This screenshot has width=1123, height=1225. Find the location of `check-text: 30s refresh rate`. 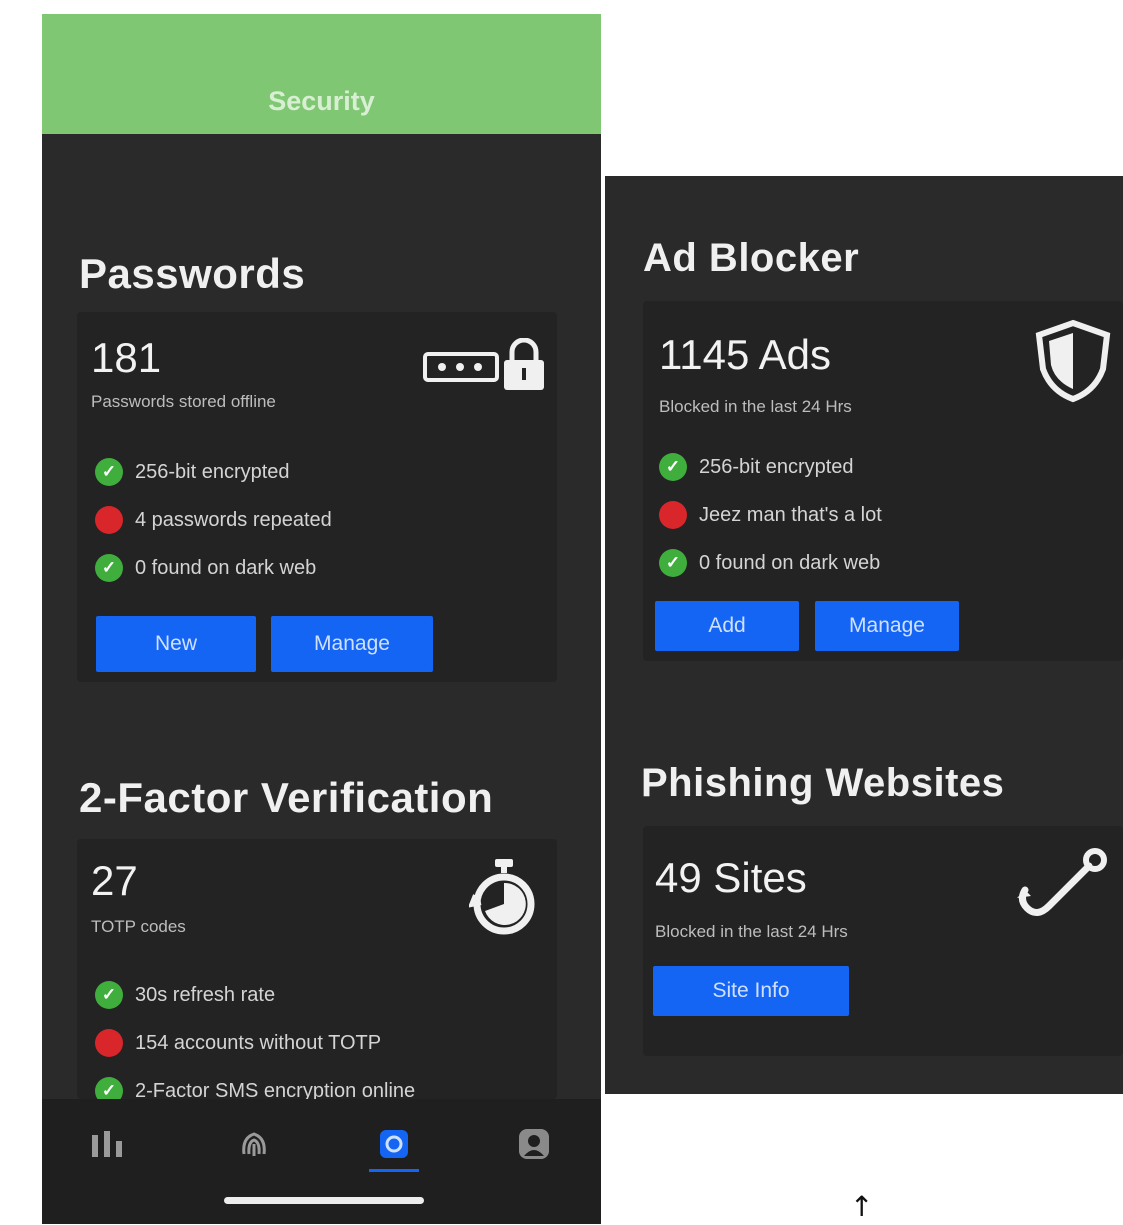

check-text: 30s refresh rate is located at coordinates (205, 994).